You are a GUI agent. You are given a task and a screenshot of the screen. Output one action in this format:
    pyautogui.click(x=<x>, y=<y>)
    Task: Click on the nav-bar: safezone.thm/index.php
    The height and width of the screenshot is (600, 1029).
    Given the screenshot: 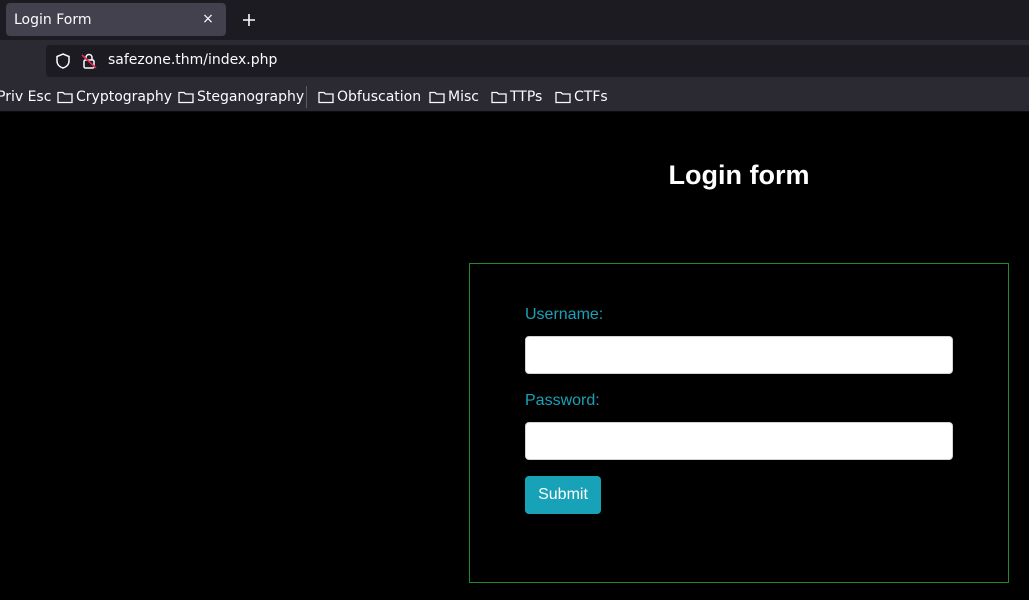 What is the action you would take?
    pyautogui.click(x=514, y=61)
    